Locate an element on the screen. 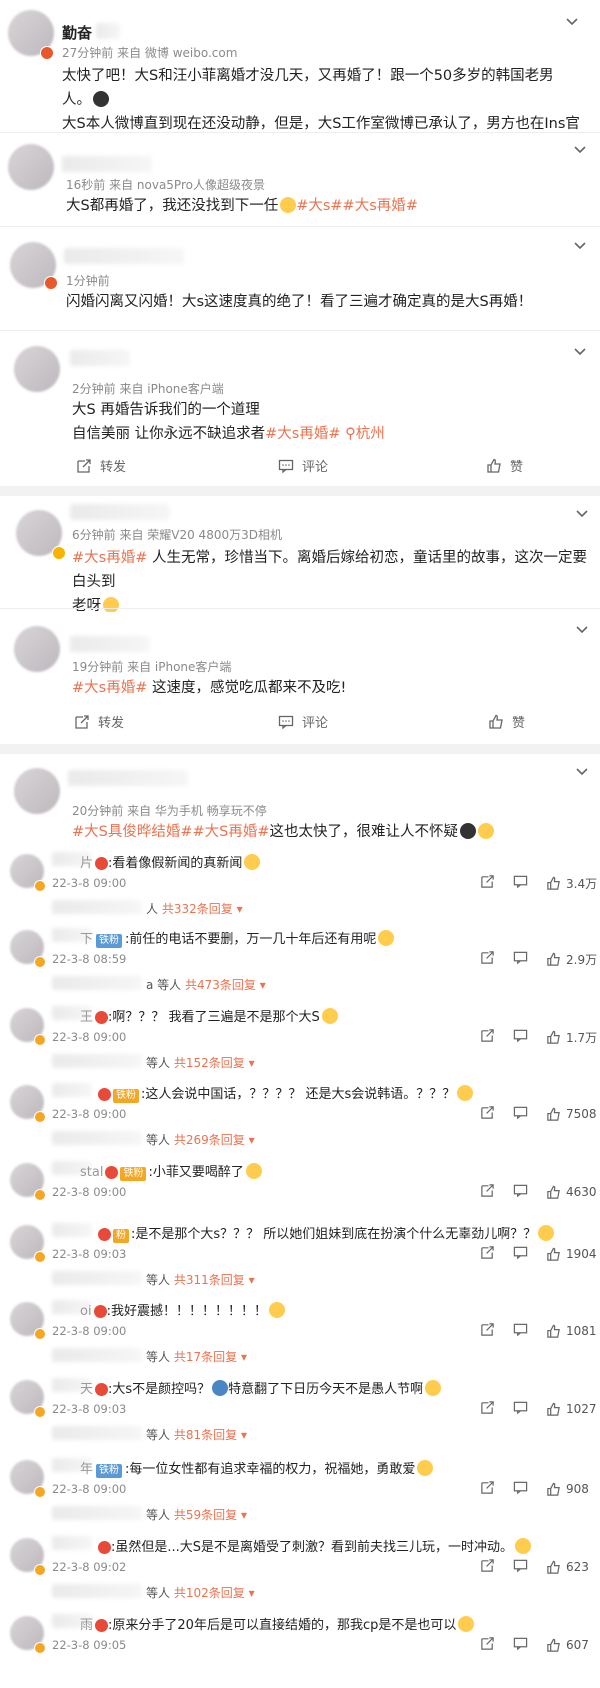 The height and width of the screenshot is (1688, 600). replies-summary: 等人 共152条回复 ▾ is located at coordinates (200, 1062).